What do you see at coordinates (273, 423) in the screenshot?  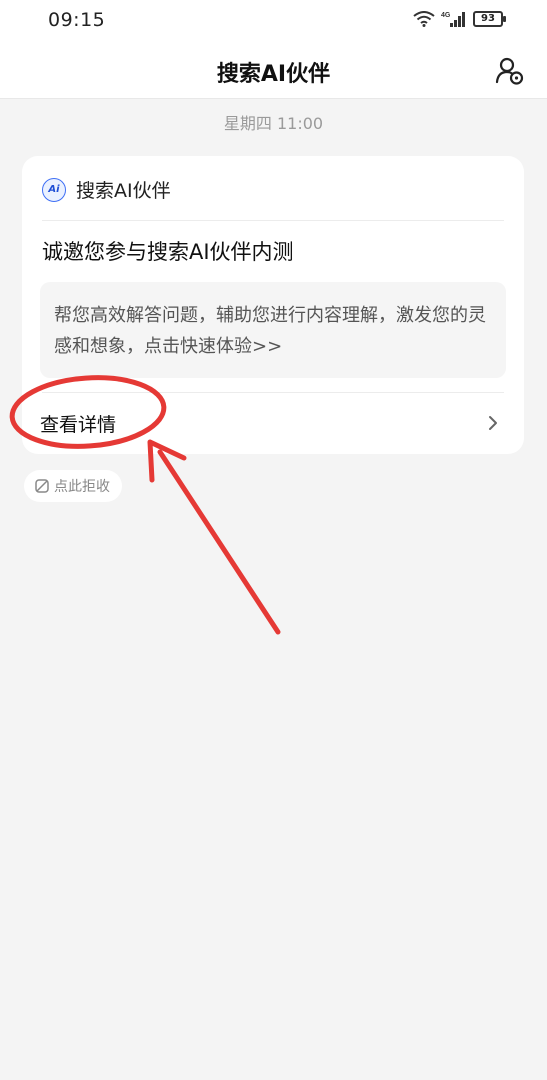 I see `view-details-button: 查看详情` at bounding box center [273, 423].